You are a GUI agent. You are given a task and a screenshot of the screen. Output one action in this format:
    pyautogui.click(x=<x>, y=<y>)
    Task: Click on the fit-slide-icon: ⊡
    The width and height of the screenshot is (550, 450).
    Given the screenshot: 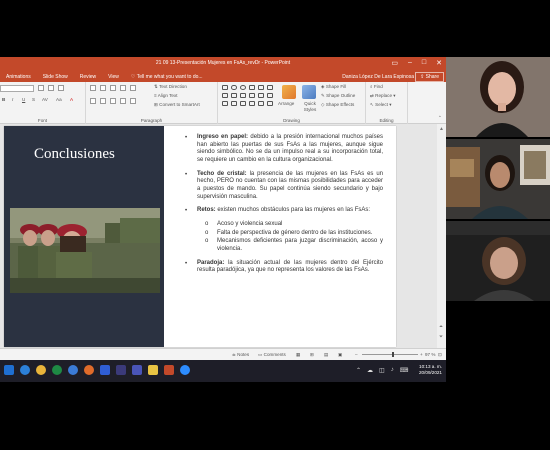 What is the action you would take?
    pyautogui.click(x=440, y=355)
    